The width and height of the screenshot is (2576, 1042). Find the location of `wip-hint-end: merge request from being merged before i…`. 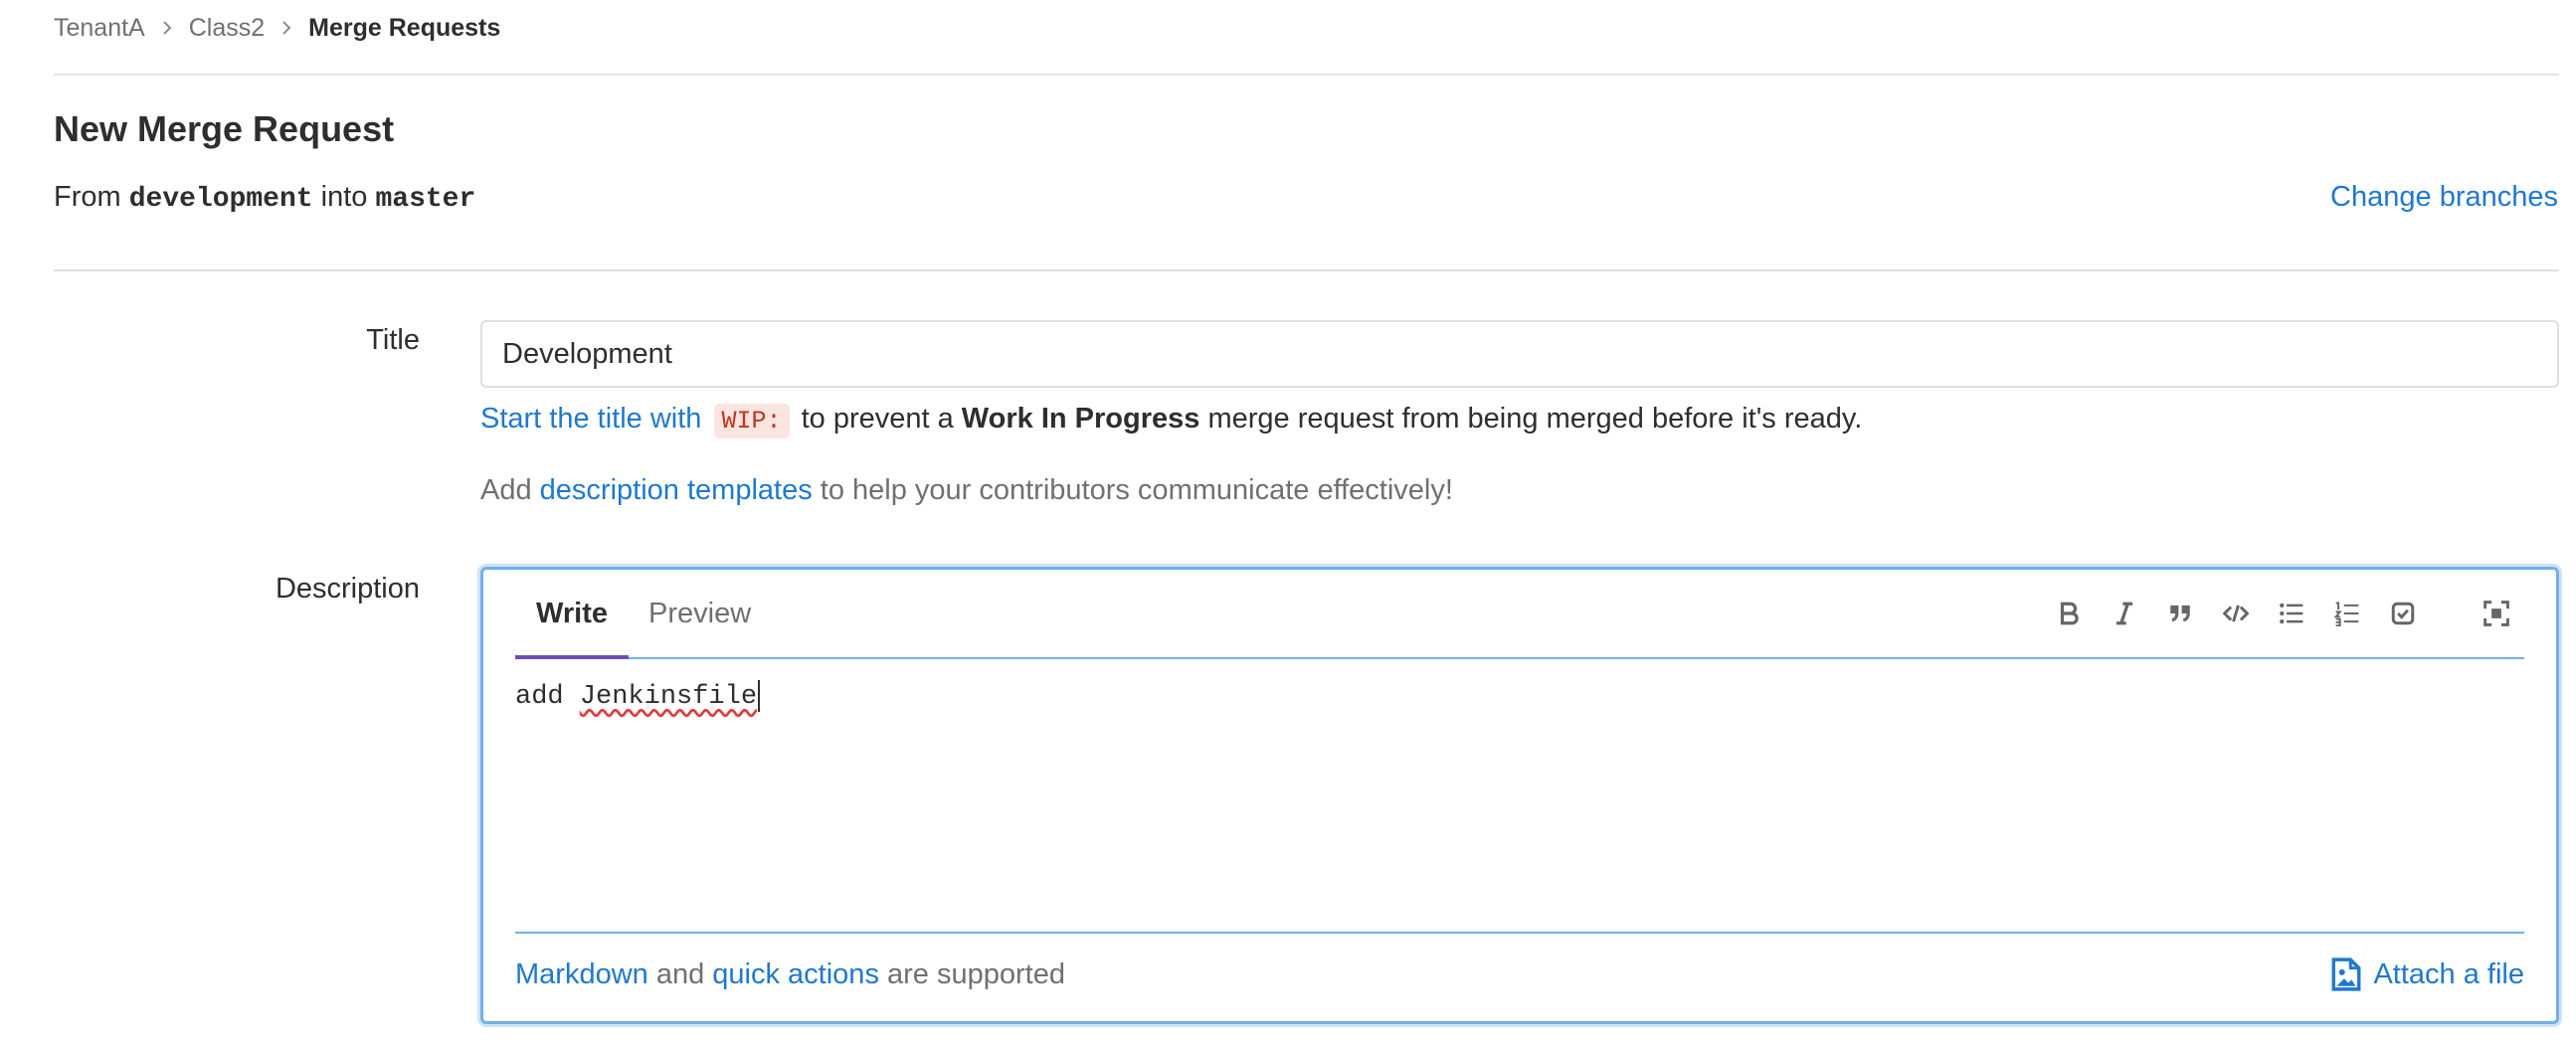

wip-hint-end: merge request from being merged before i… is located at coordinates (1535, 418).